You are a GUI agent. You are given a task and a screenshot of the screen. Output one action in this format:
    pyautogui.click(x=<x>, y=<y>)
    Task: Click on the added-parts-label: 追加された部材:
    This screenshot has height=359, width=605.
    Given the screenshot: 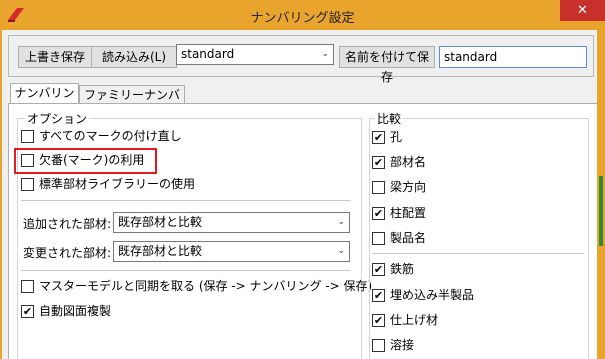 What is the action you would take?
    pyautogui.click(x=67, y=224)
    